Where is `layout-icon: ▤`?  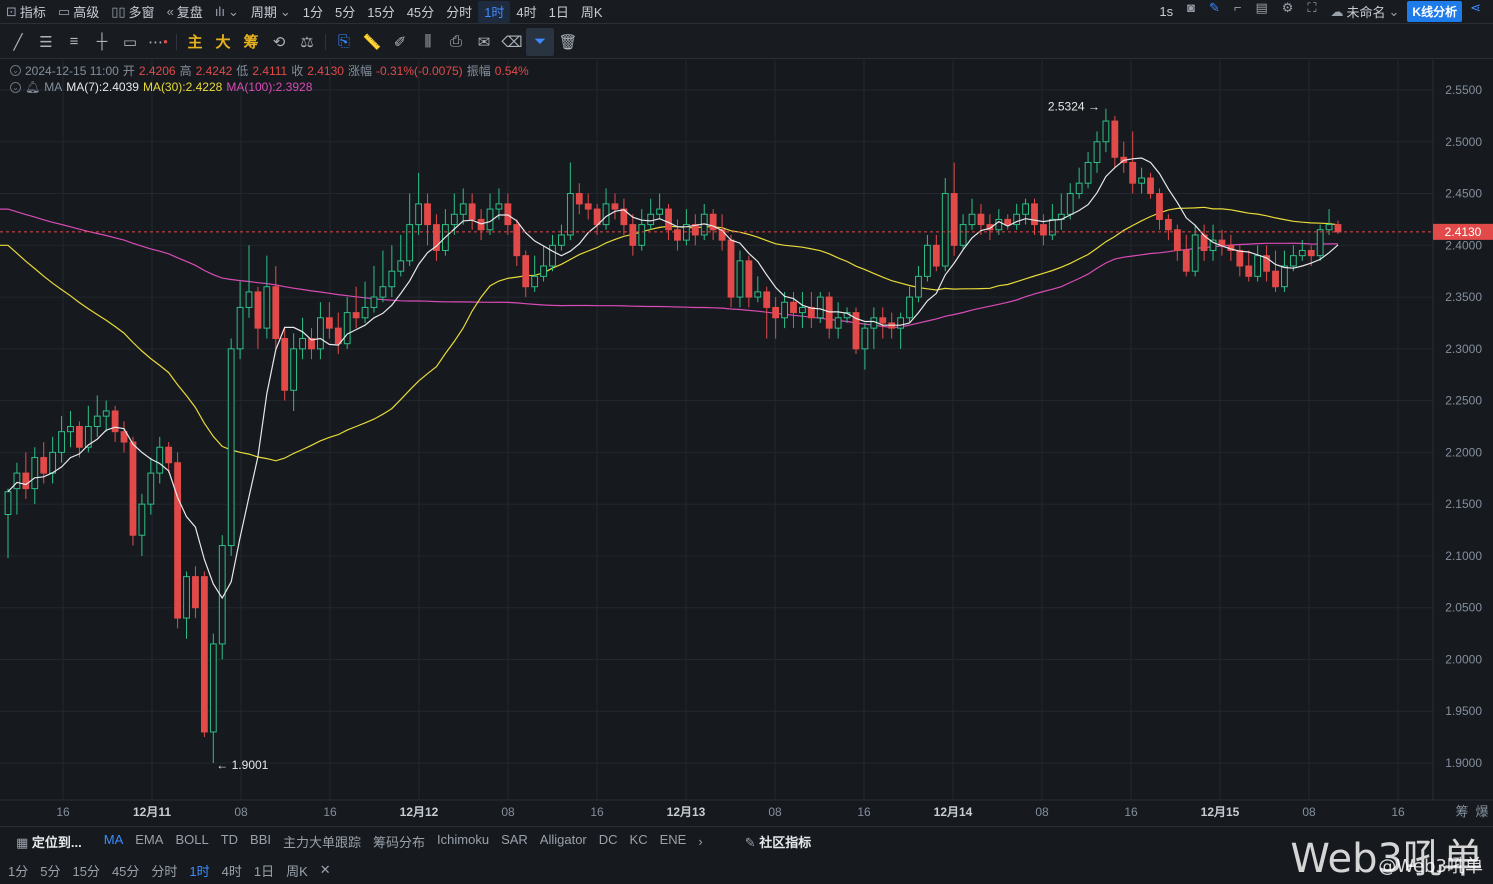
layout-icon: ▤ is located at coordinates (1261, 12).